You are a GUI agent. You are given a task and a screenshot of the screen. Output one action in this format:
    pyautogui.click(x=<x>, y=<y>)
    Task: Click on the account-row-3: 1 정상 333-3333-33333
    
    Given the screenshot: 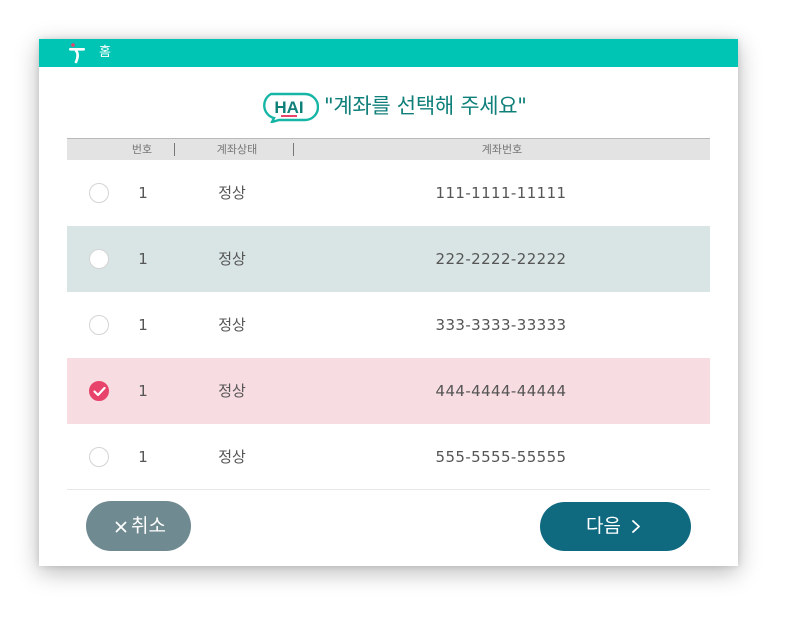 What is the action you would take?
    pyautogui.click(x=388, y=325)
    